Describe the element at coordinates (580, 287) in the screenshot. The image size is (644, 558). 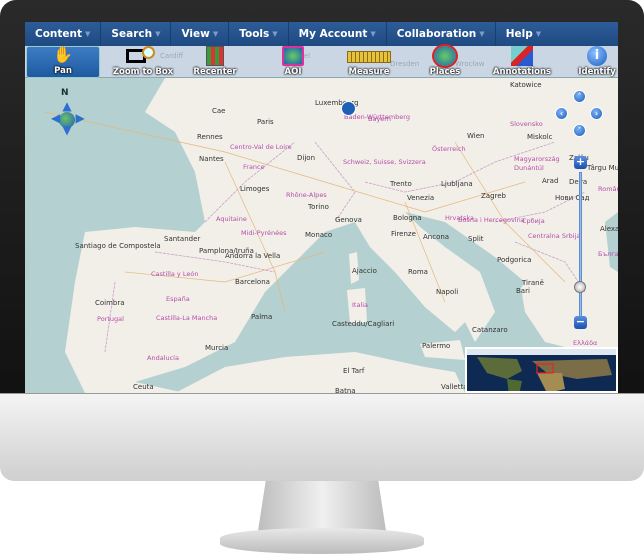
I see `zoom-slider-thumb` at that location.